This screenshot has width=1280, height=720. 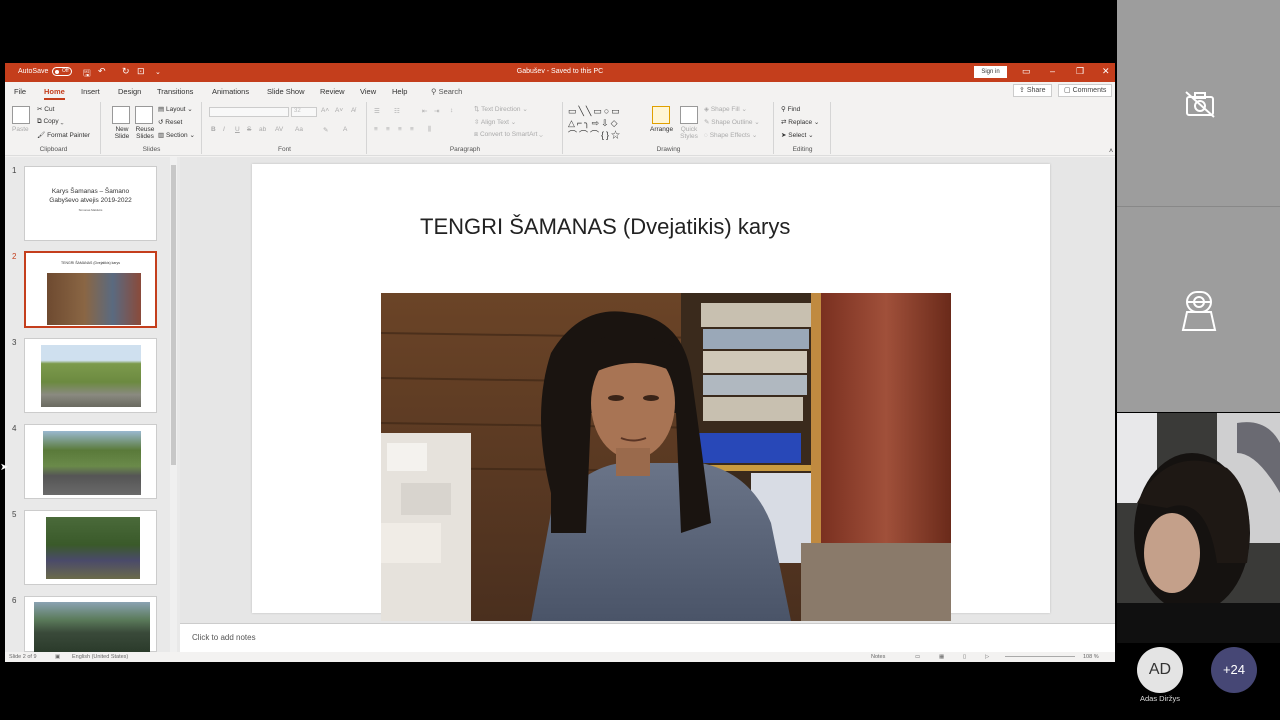 I want to click on clear-format-icon: A̸, so click(x=353, y=110).